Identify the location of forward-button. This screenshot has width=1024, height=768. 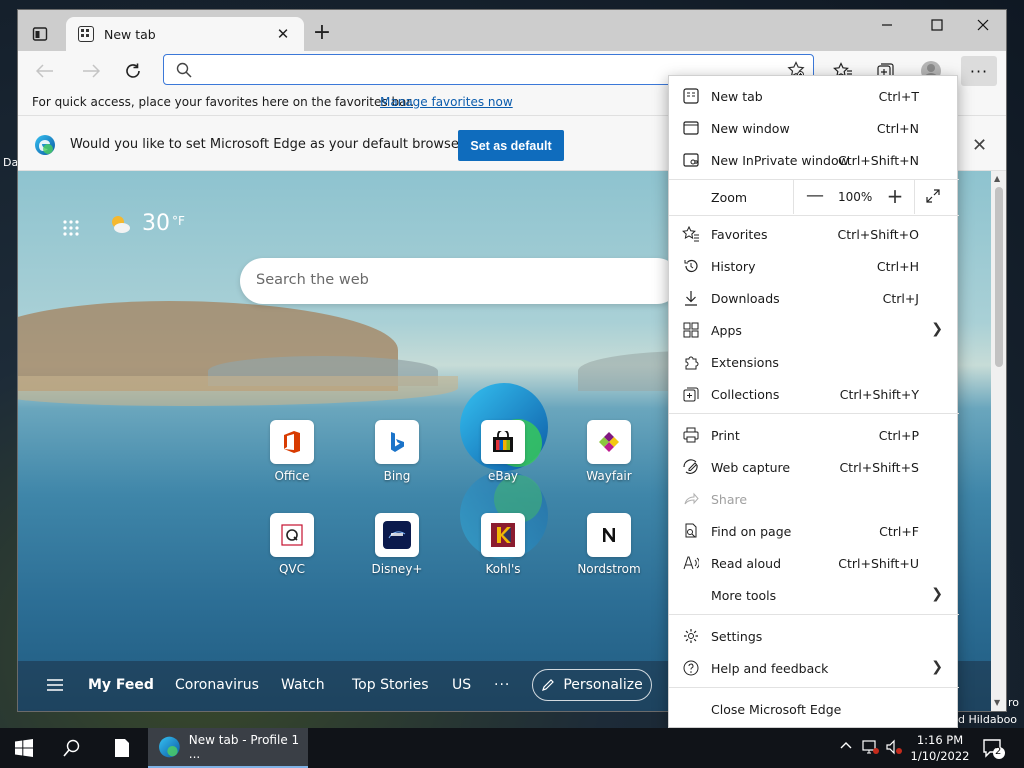
(91, 71).